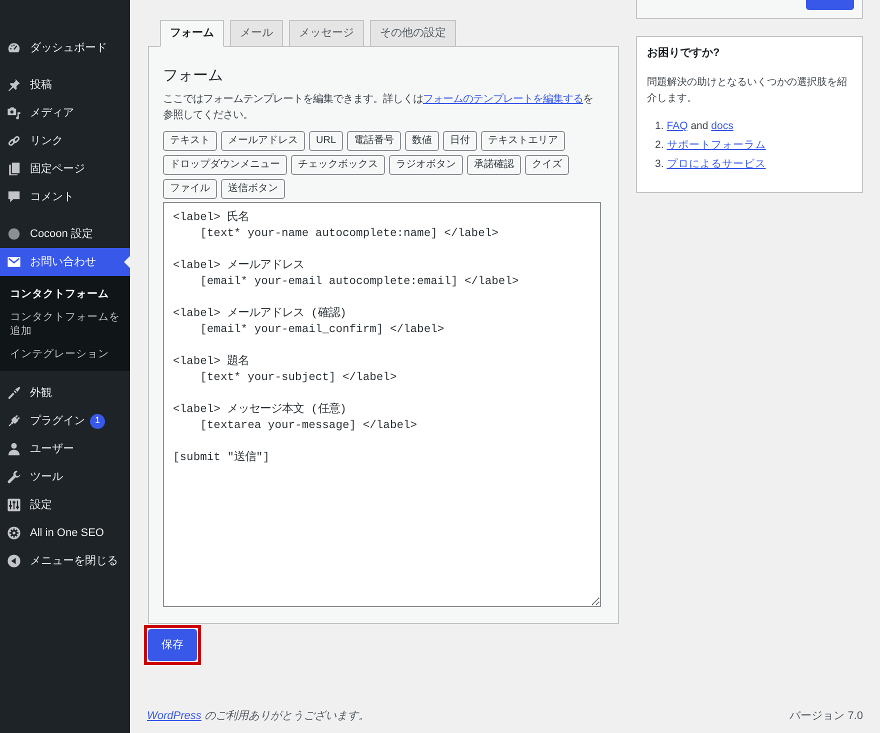 The height and width of the screenshot is (733, 880). I want to click on help-list-item: 2. サポートフォーラム, so click(711, 145).